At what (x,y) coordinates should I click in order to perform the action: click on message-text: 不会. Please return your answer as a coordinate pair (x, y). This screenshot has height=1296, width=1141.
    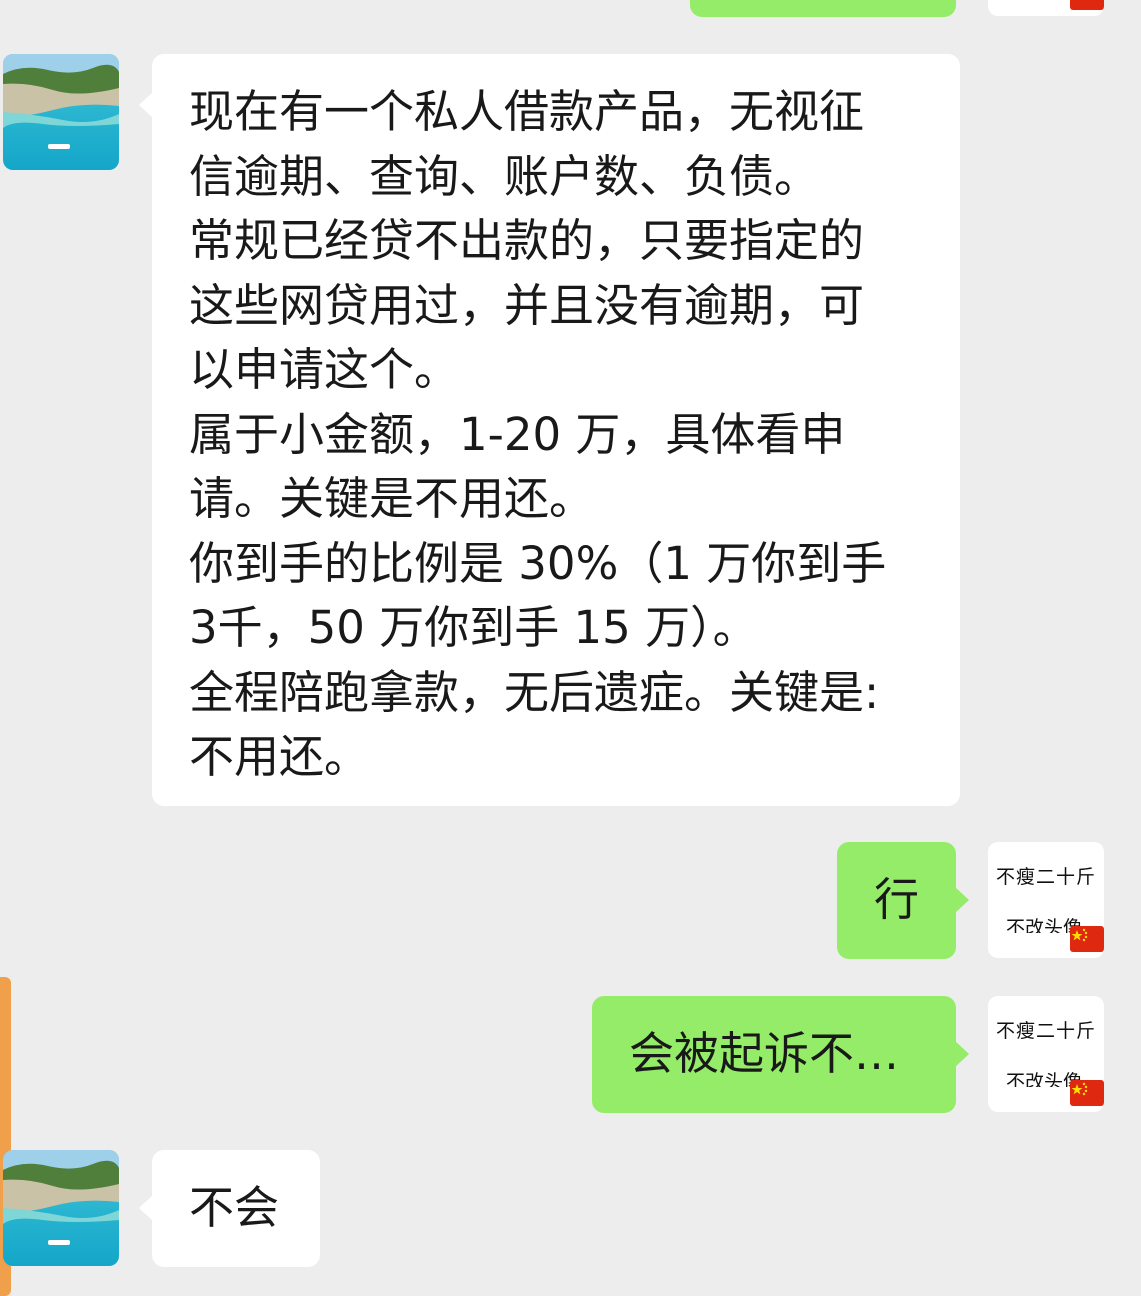
    Looking at the image, I should click on (234, 1208).